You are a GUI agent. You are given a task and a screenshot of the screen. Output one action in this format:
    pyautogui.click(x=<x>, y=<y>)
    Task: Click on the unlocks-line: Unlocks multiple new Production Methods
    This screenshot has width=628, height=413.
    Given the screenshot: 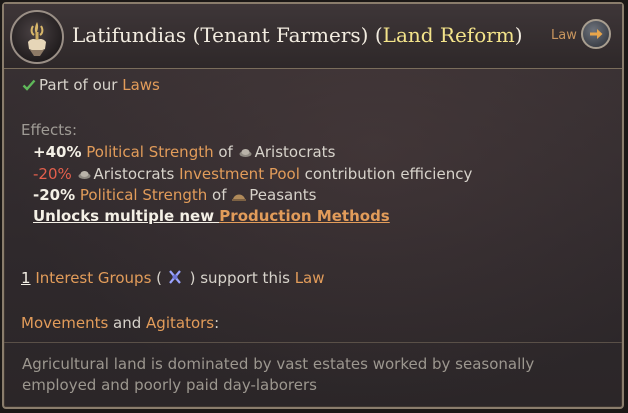 What is the action you would take?
    pyautogui.click(x=211, y=216)
    